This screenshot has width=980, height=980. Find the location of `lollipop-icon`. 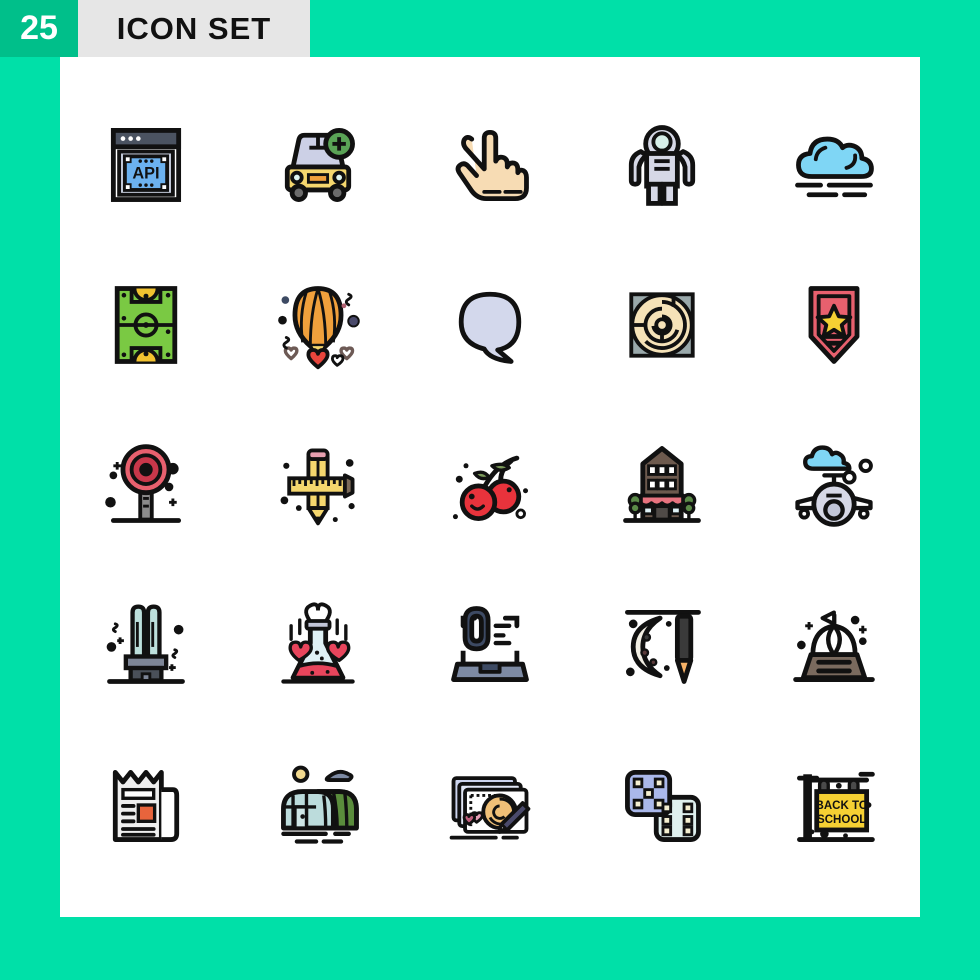

lollipop-icon is located at coordinates (143, 483).